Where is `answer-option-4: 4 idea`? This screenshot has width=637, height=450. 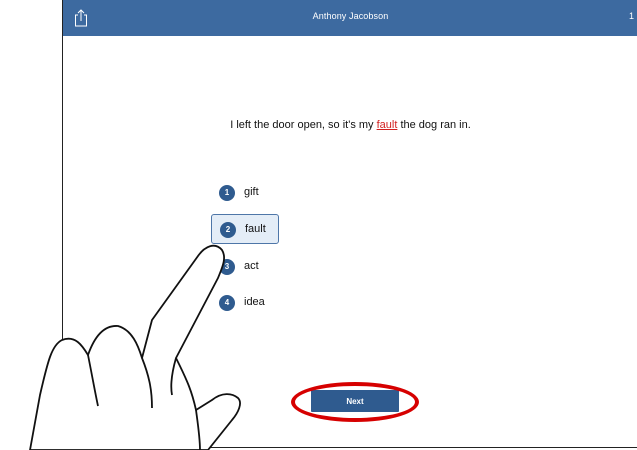
answer-option-4: 4 idea is located at coordinates (245, 303).